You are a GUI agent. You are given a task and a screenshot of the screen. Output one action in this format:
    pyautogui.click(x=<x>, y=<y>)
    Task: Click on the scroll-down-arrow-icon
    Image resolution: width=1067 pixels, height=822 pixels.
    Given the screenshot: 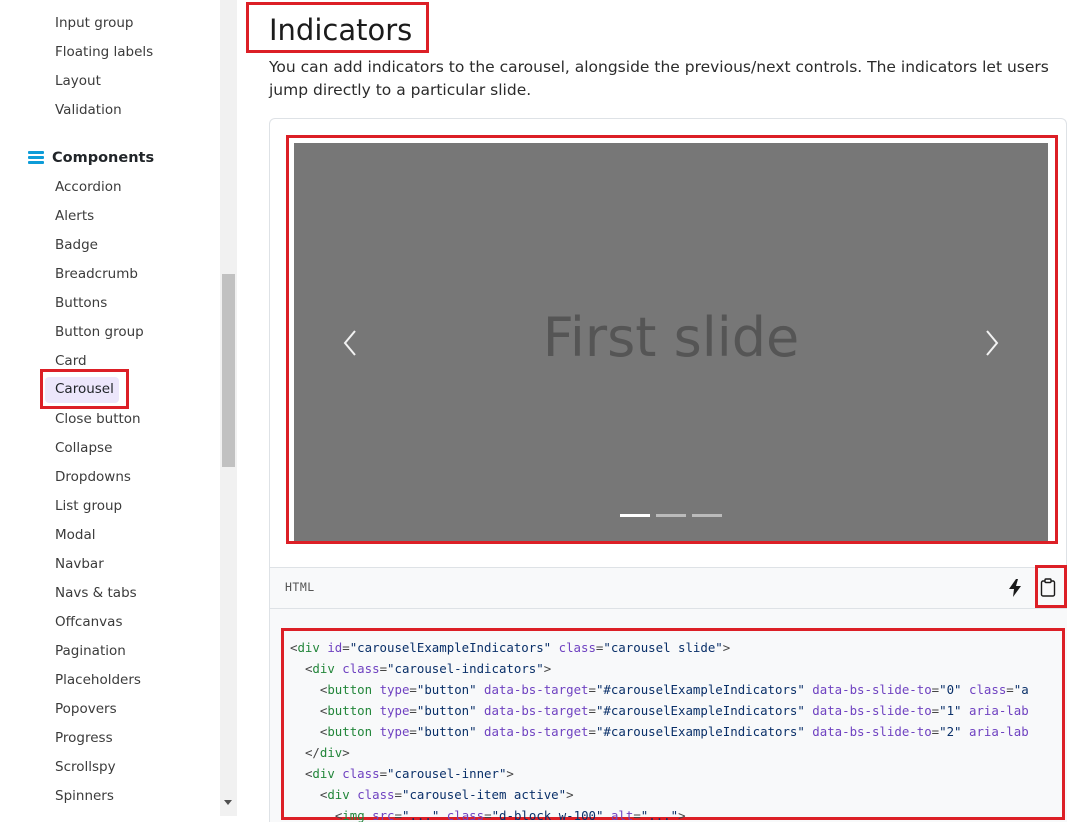 What is the action you would take?
    pyautogui.click(x=228, y=802)
    